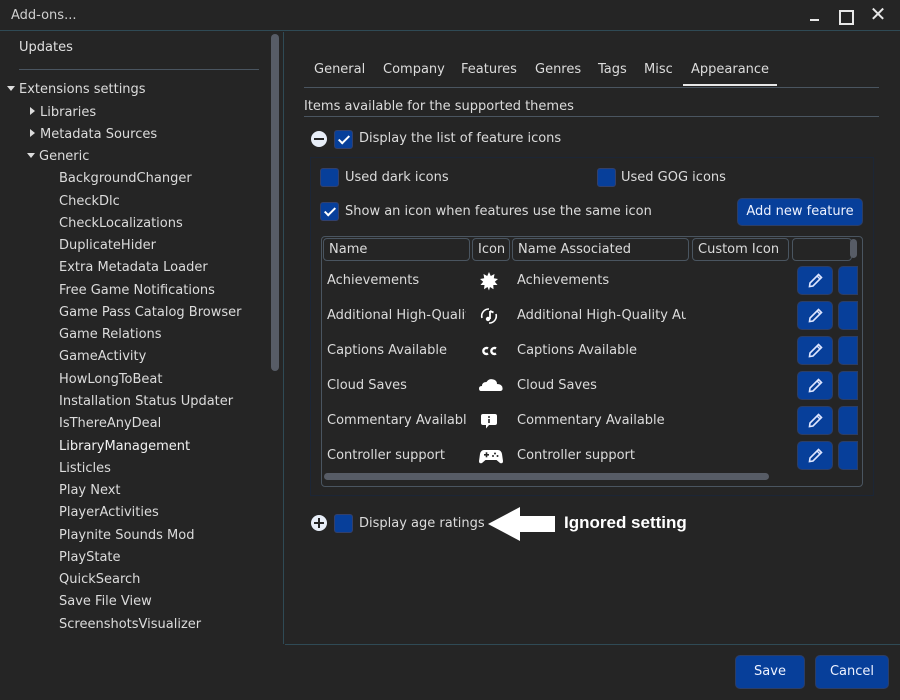 This screenshot has height=700, width=900. Describe the element at coordinates (491, 421) in the screenshot. I see `info-speech-bubble-icon` at that location.